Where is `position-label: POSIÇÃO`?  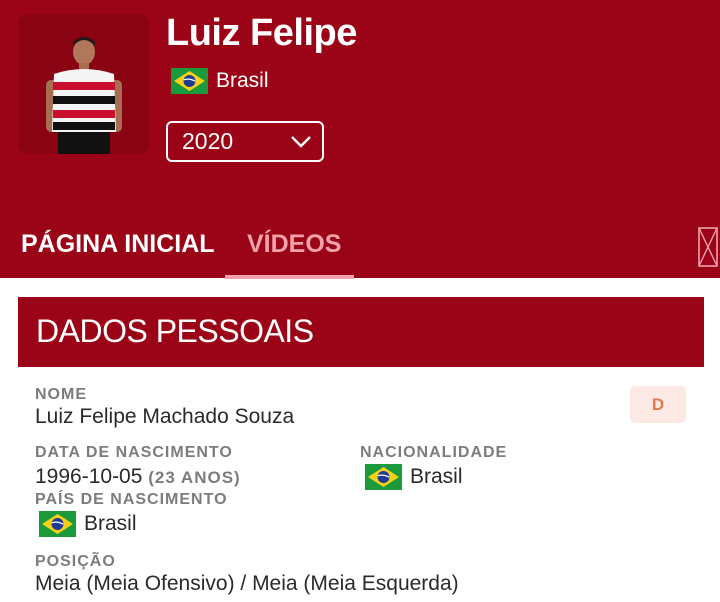
position-label: POSIÇÃO is located at coordinates (75, 561).